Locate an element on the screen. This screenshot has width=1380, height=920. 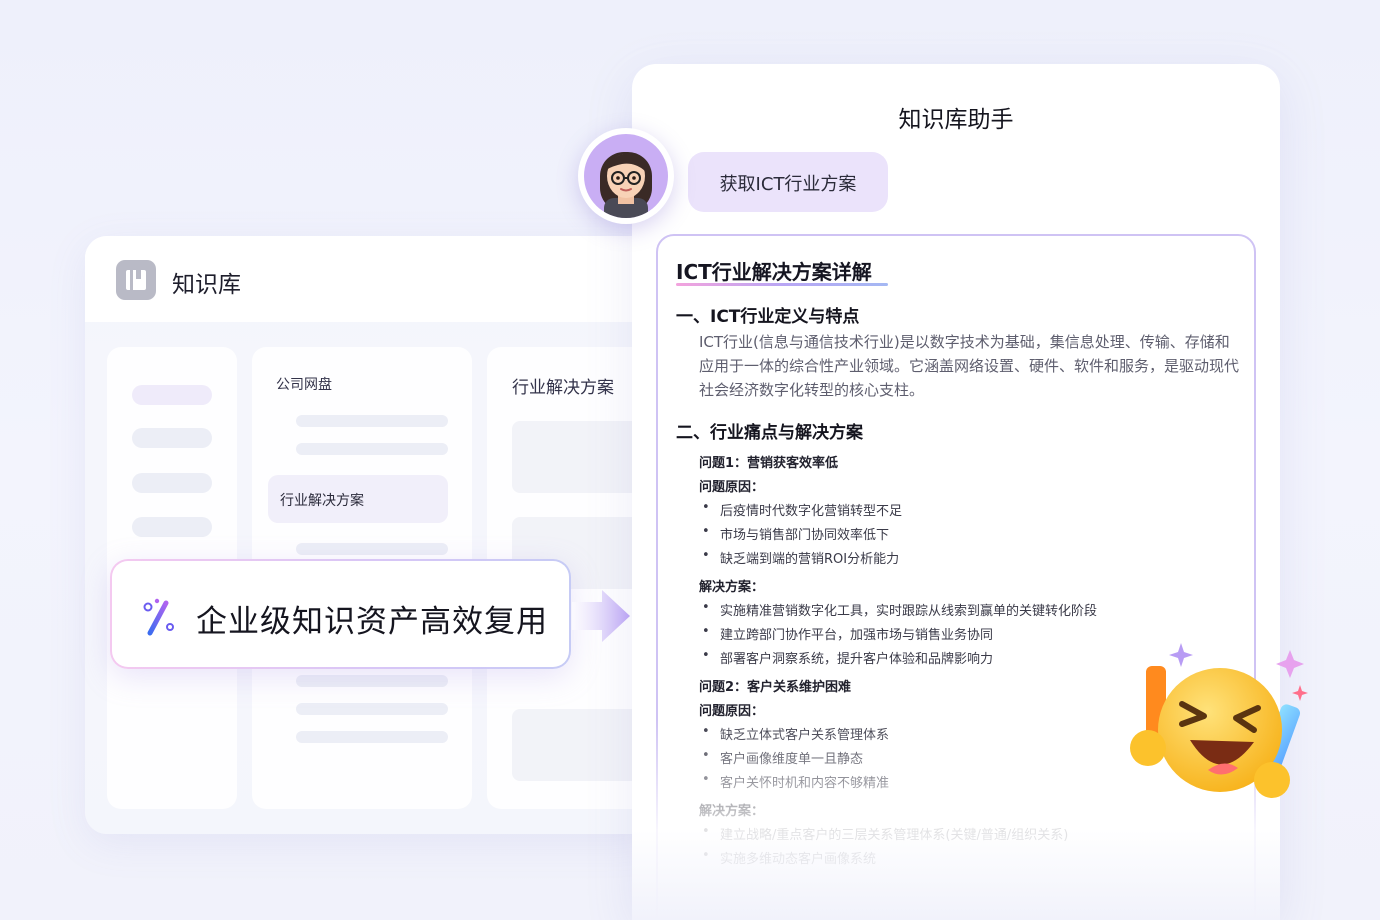
title-underline is located at coordinates (782, 284).